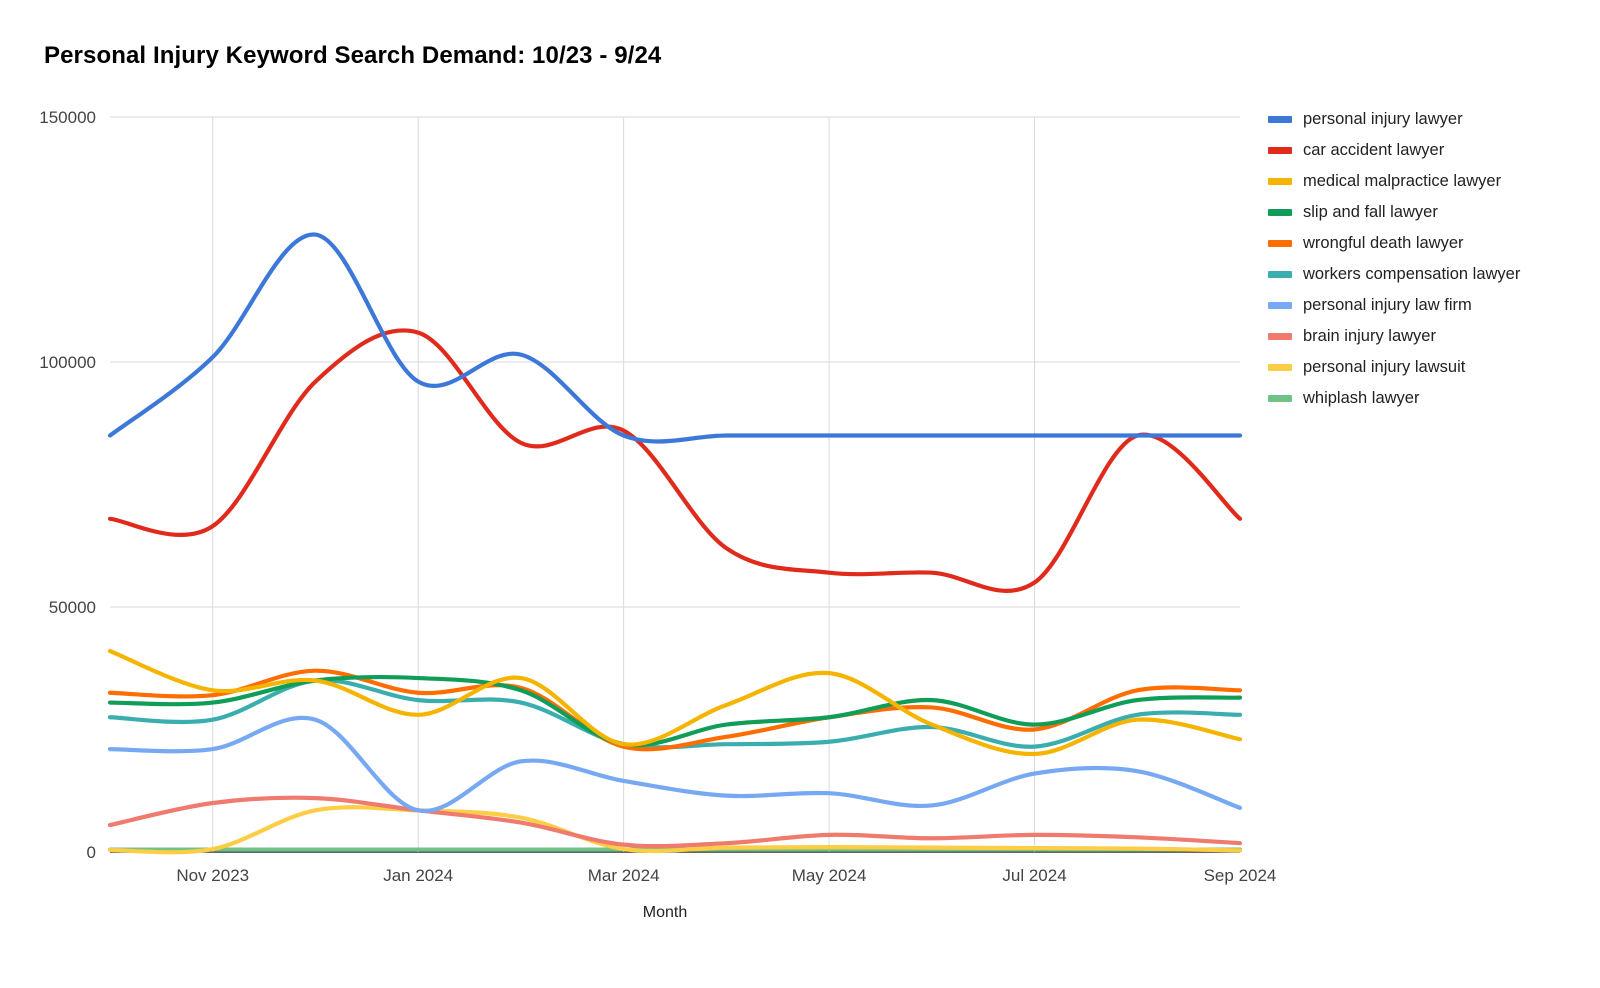  Describe the element at coordinates (829, 875) in the screenshot. I see `x-axis-tick-label: May 2024` at that location.